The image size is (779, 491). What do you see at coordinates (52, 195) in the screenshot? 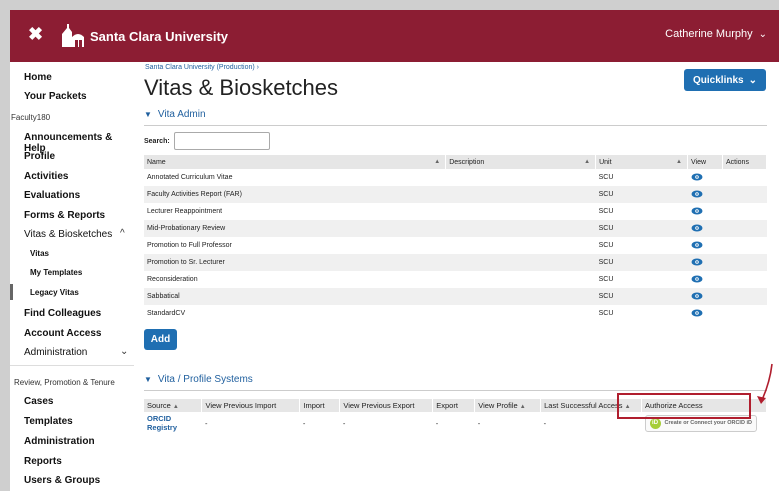
I see `sidebar-item-evaluations: Evaluations` at bounding box center [52, 195].